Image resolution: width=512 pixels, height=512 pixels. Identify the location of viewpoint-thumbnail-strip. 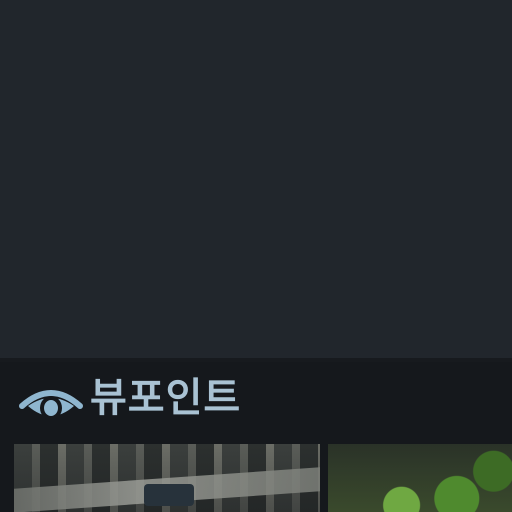
(263, 478).